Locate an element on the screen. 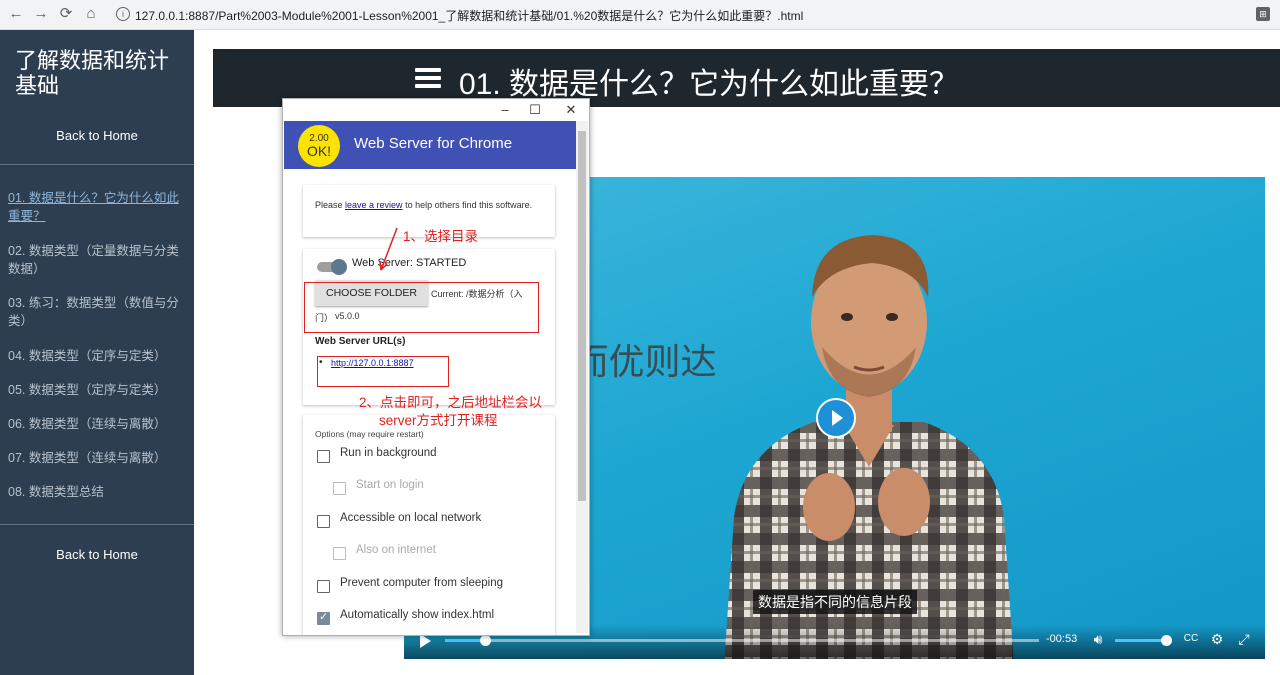  annotation-step2-line2: server方式打开课程 is located at coordinates (438, 420).